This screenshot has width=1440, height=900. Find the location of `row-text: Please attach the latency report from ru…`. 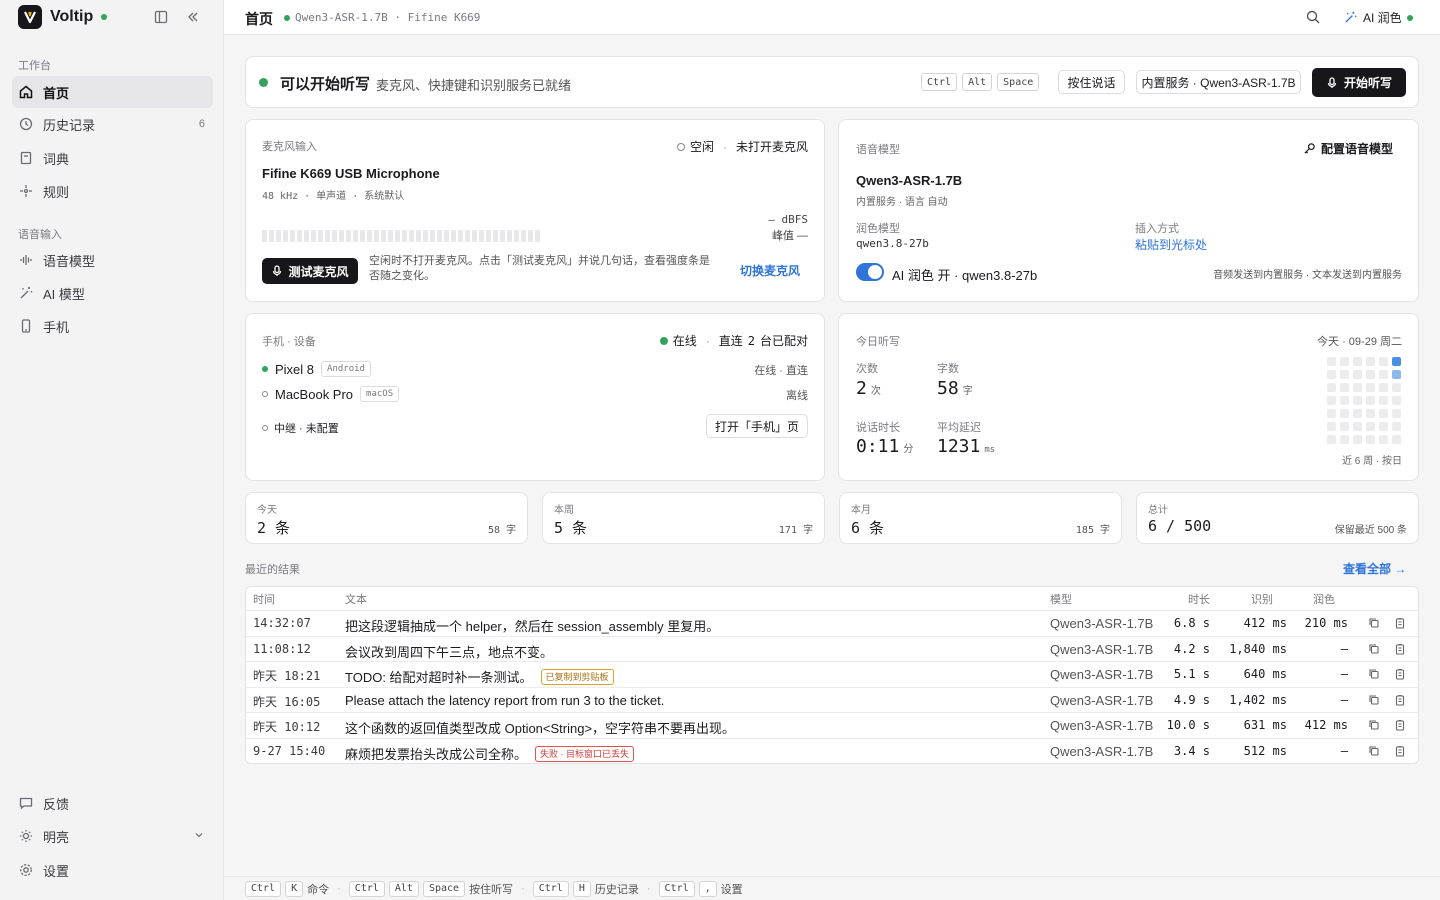

row-text: Please attach the latency report from ru… is located at coordinates (505, 700).